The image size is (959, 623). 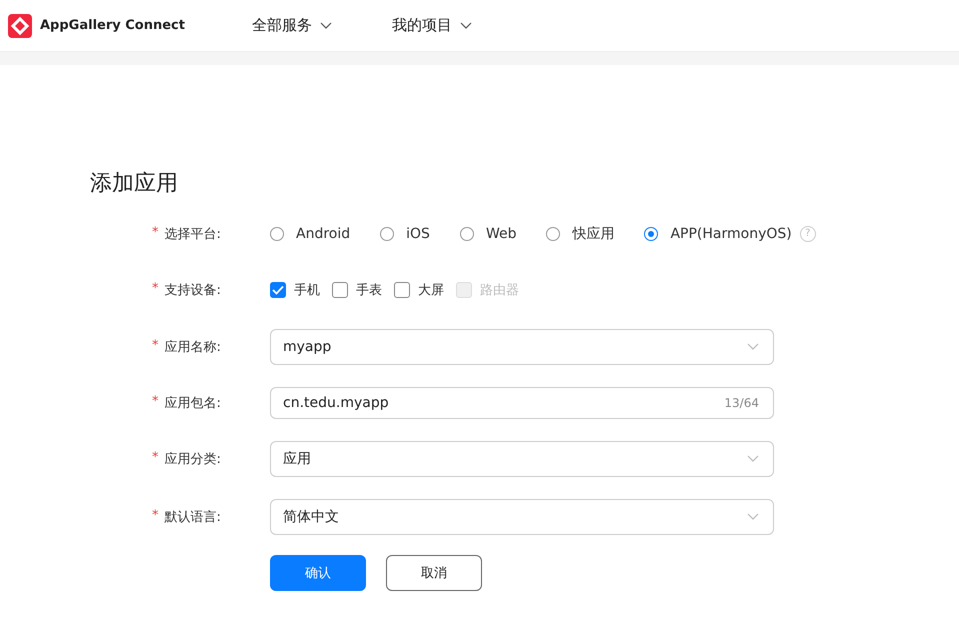 What do you see at coordinates (522, 459) in the screenshot?
I see `select-field: 应用` at bounding box center [522, 459].